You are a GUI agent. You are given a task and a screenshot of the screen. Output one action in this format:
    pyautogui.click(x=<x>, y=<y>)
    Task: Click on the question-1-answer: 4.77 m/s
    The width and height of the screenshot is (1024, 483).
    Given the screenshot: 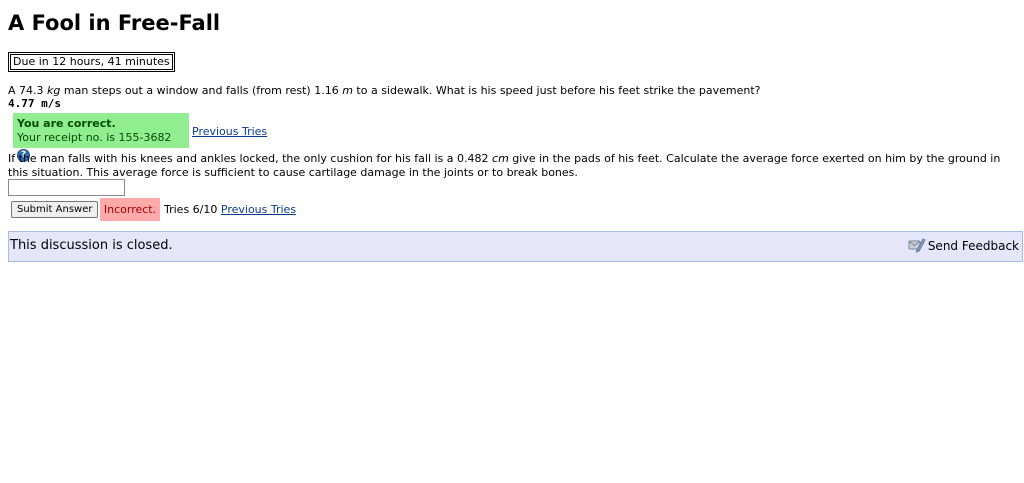 What is the action you would take?
    pyautogui.click(x=34, y=103)
    